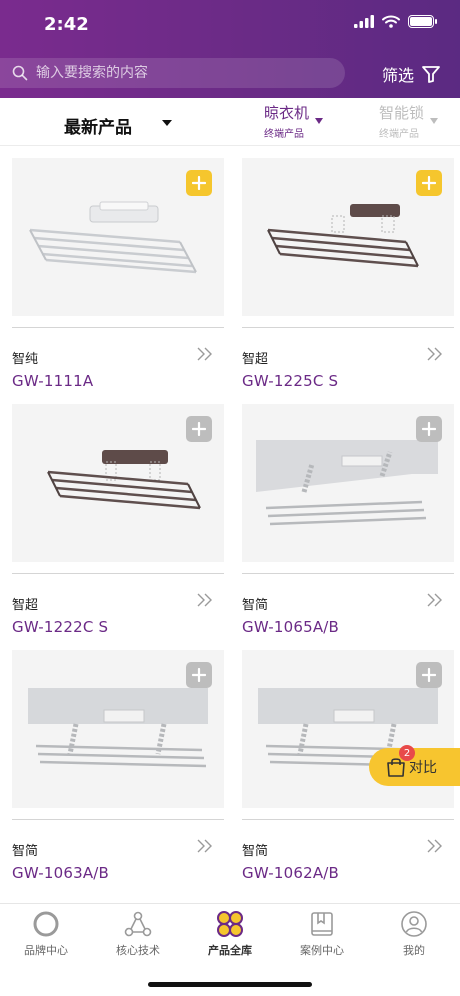  Describe the element at coordinates (322, 950) in the screenshot. I see `tab-label: 案例中心` at that location.